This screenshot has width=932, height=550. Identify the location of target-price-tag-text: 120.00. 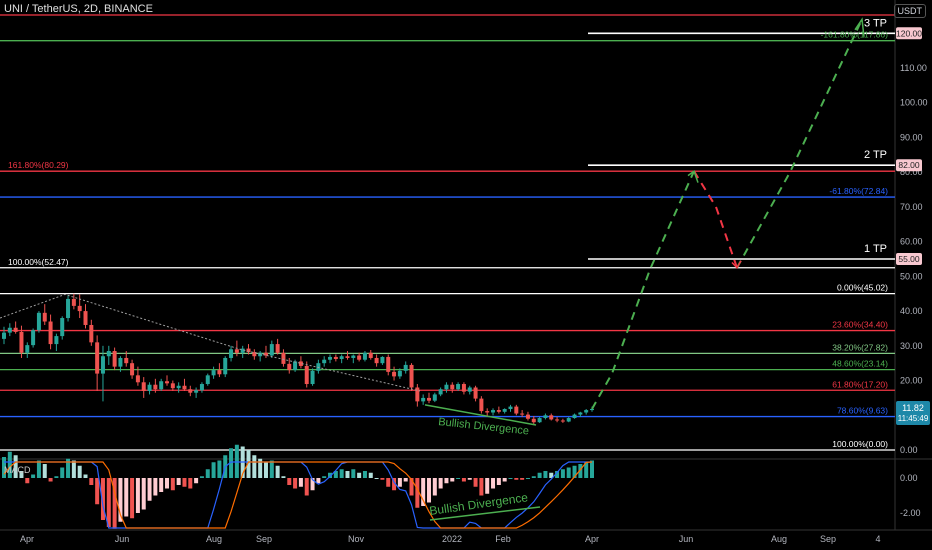
(909, 33).